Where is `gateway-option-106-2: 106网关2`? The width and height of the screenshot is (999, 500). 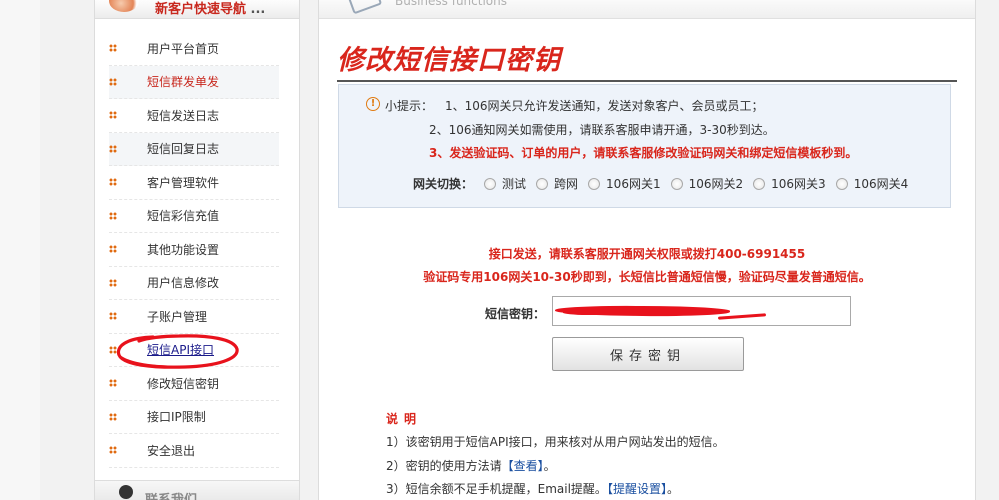
gateway-option-106-2: 106网关2 is located at coordinates (706, 183).